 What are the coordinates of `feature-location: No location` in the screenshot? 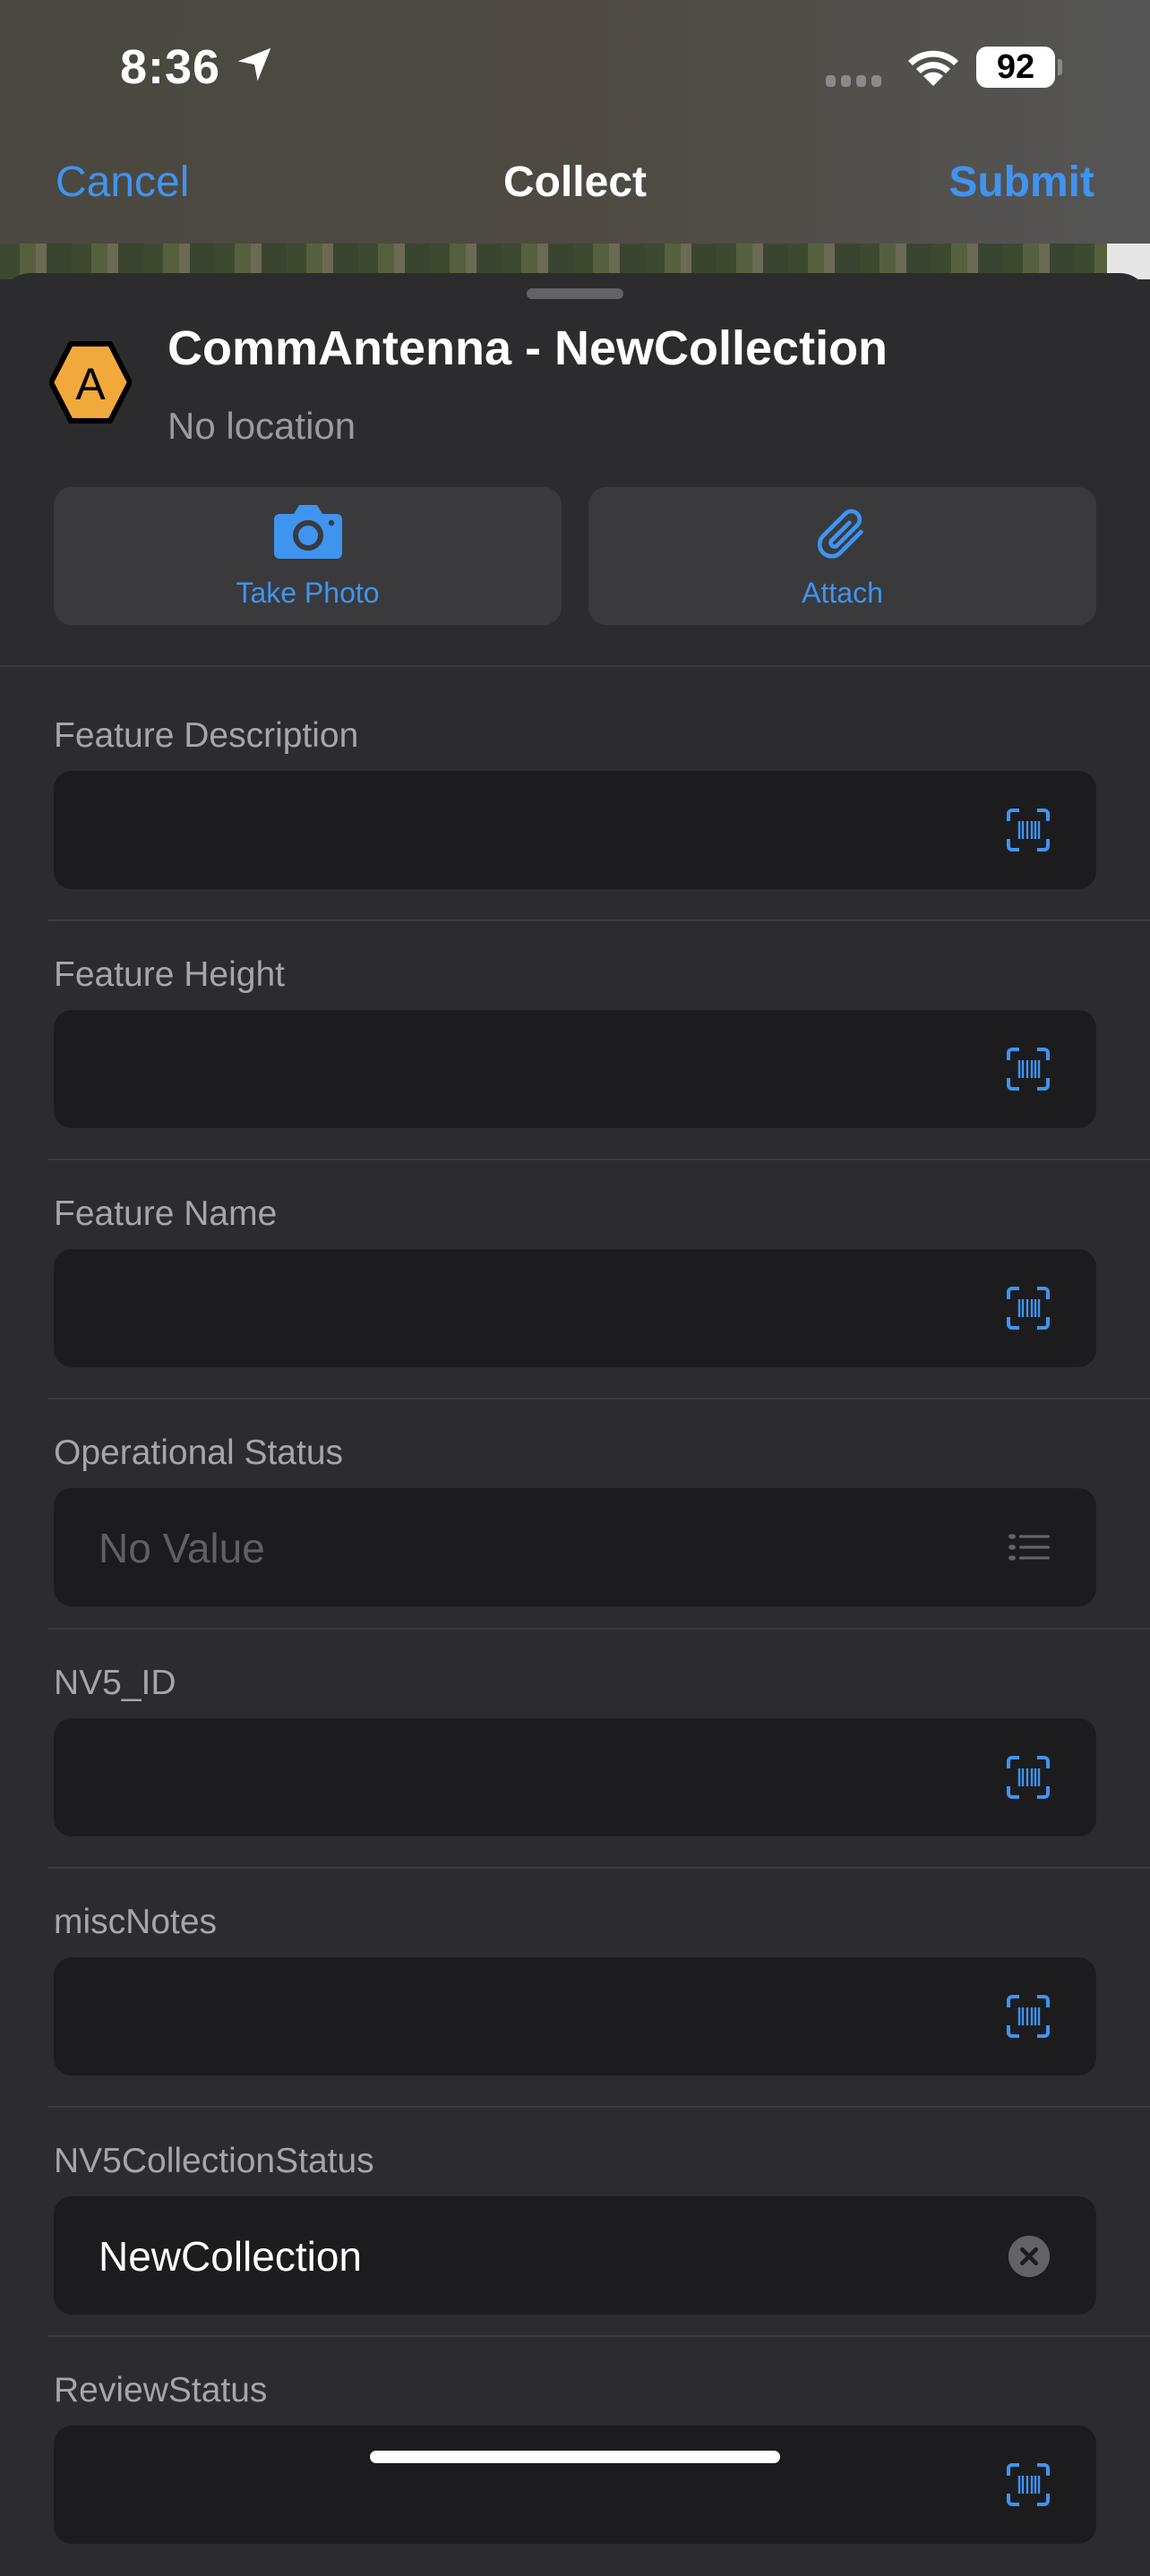 It's located at (261, 426).